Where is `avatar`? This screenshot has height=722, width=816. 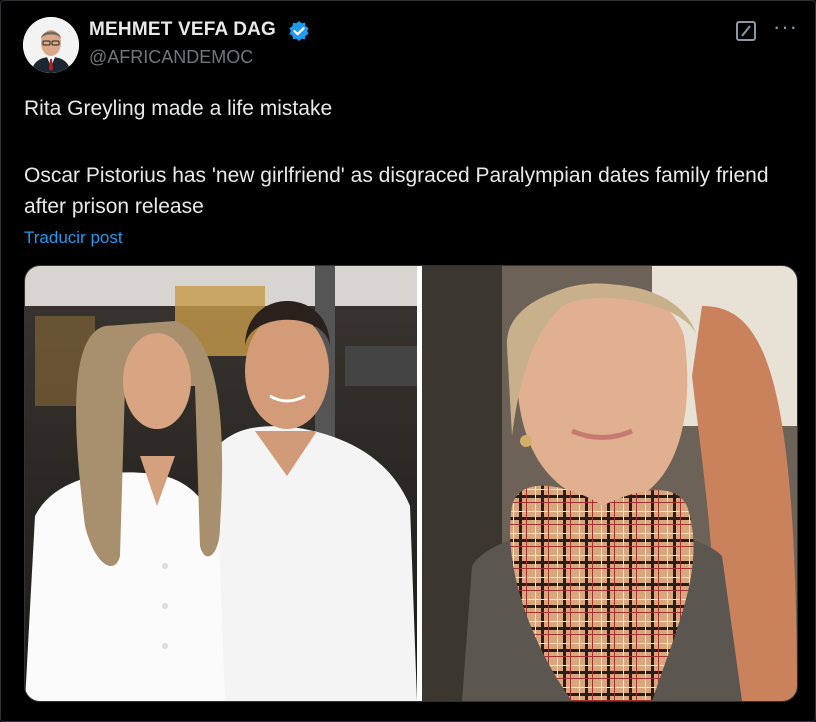
avatar is located at coordinates (51, 45).